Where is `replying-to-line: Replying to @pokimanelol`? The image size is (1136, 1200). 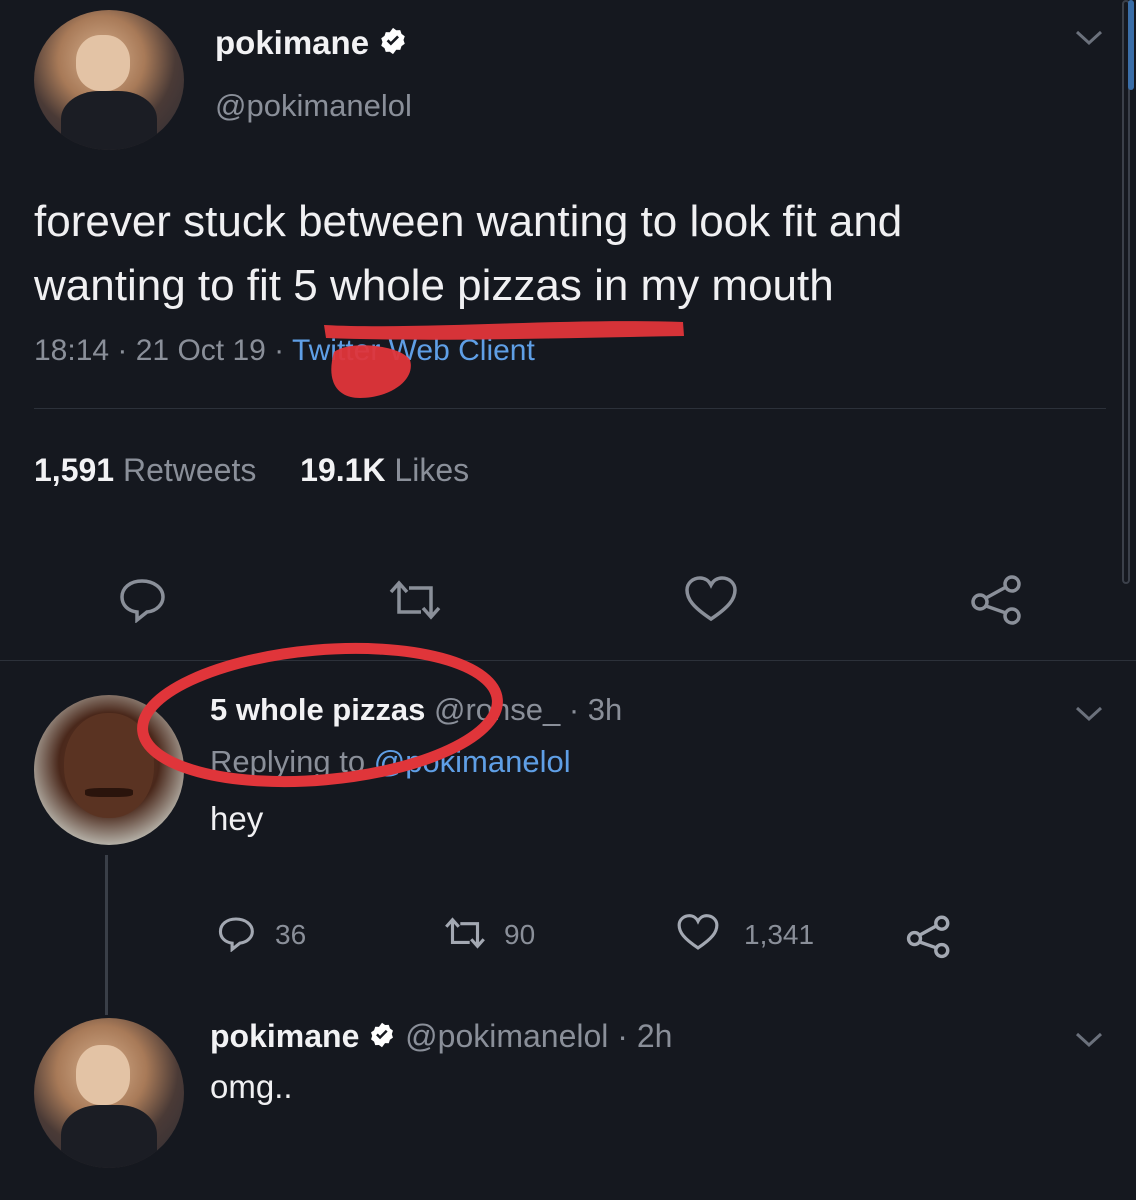 replying-to-line: Replying to @pokimanelol is located at coordinates (390, 762).